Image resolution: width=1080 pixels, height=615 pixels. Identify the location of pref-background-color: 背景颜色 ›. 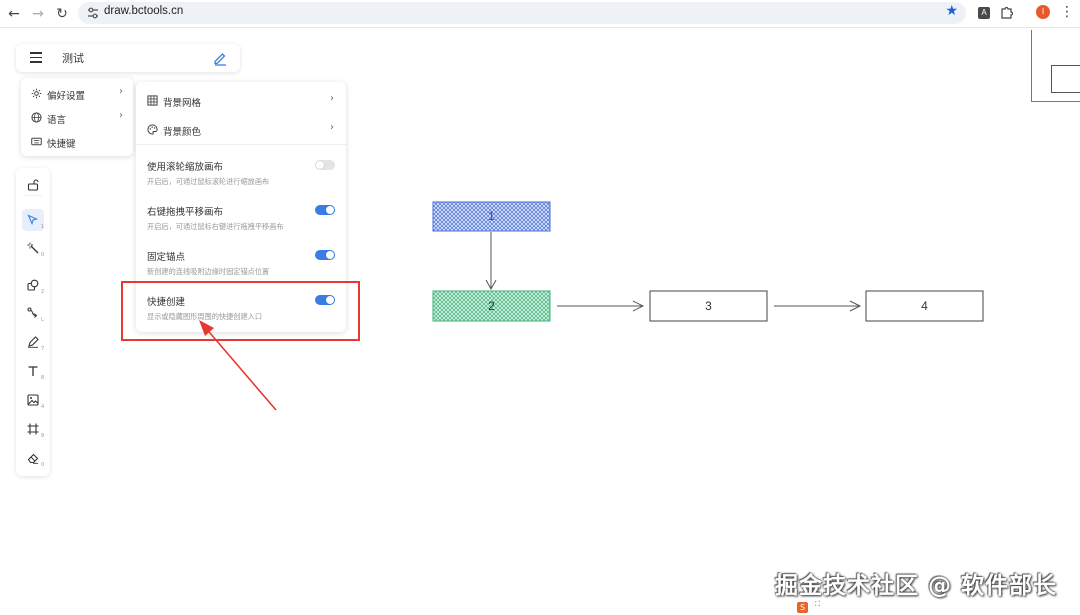
(241, 129).